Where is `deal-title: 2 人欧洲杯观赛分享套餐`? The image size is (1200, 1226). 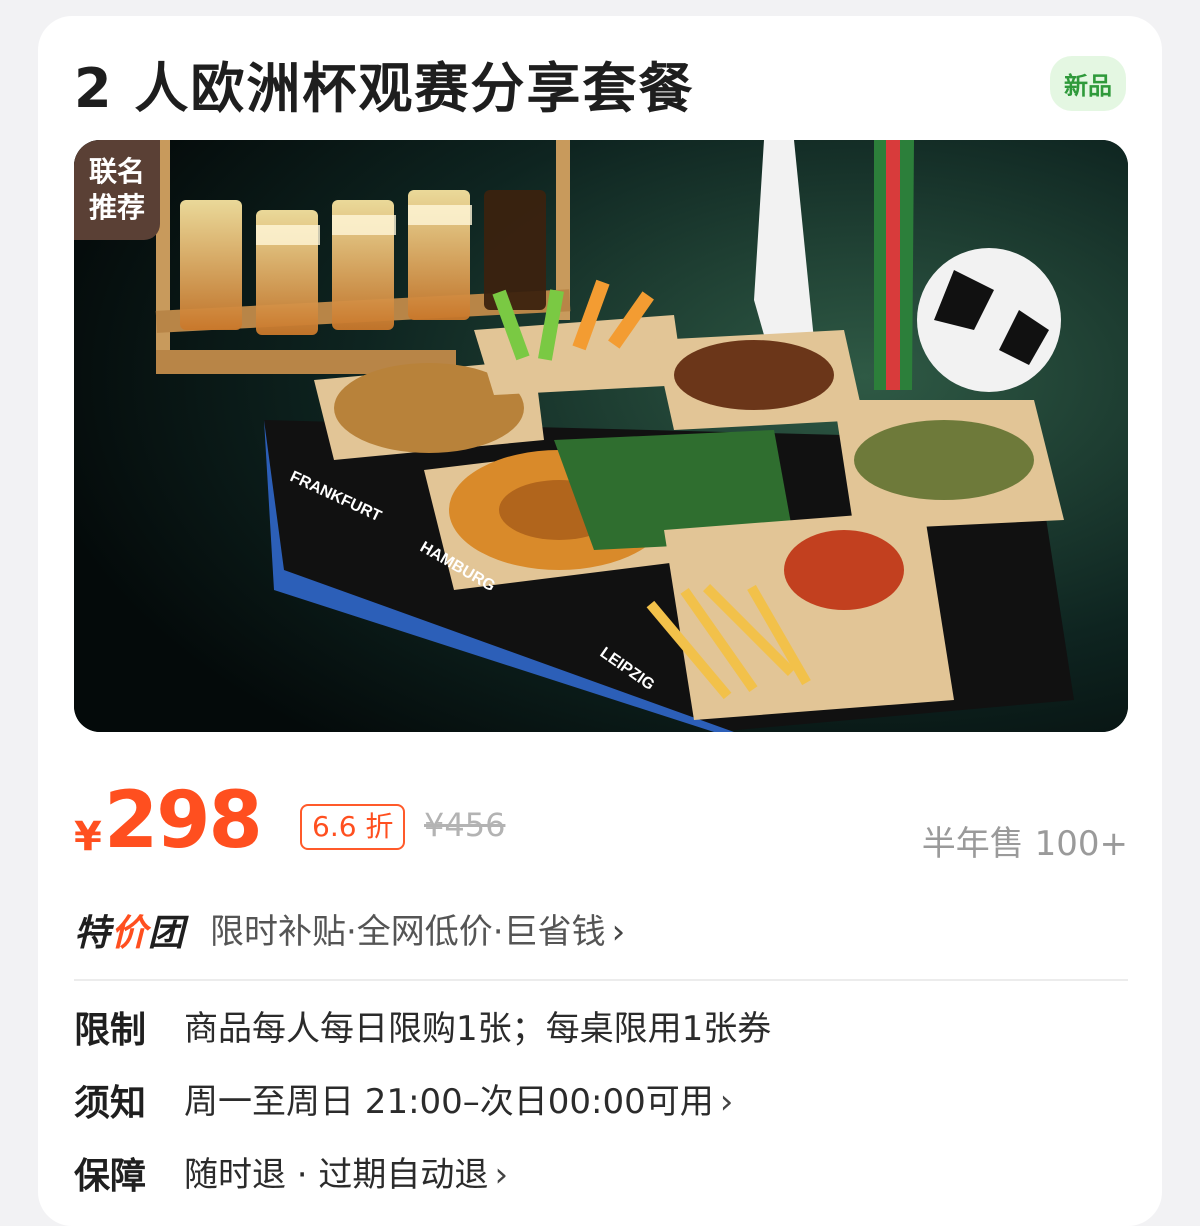
deal-title: 2 人欧洲杯观赛分享套餐 is located at coordinates (384, 88).